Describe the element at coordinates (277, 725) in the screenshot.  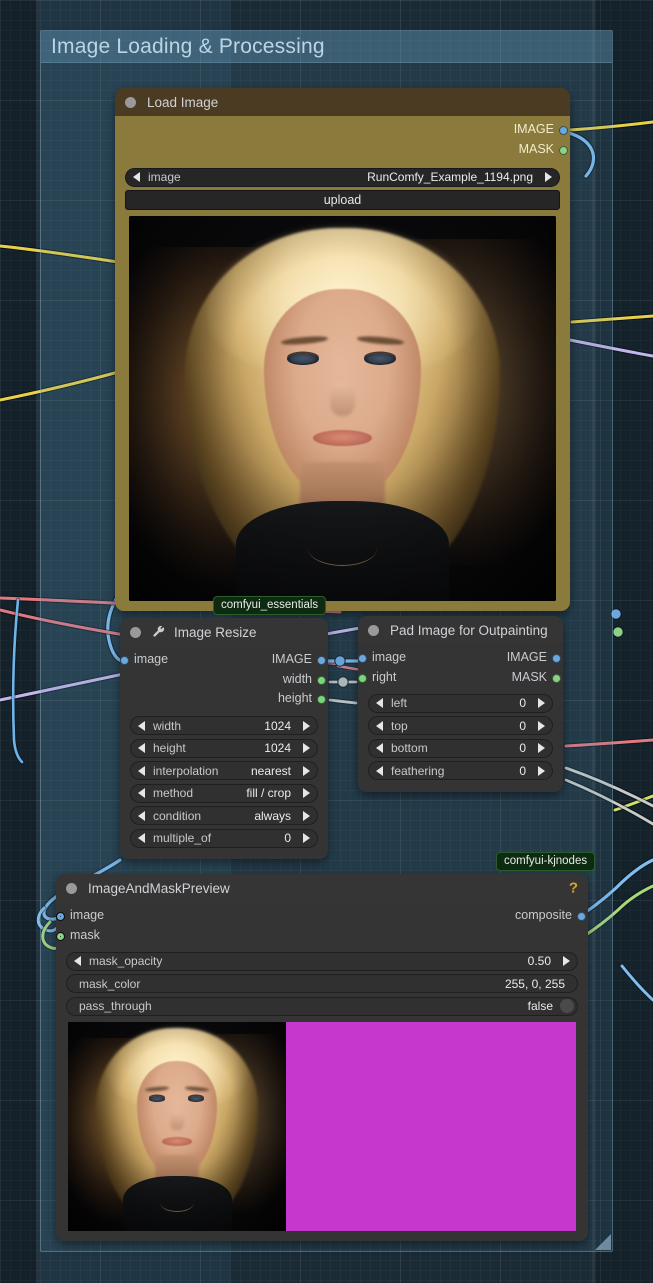
I see `widget-width-value: 1024` at that location.